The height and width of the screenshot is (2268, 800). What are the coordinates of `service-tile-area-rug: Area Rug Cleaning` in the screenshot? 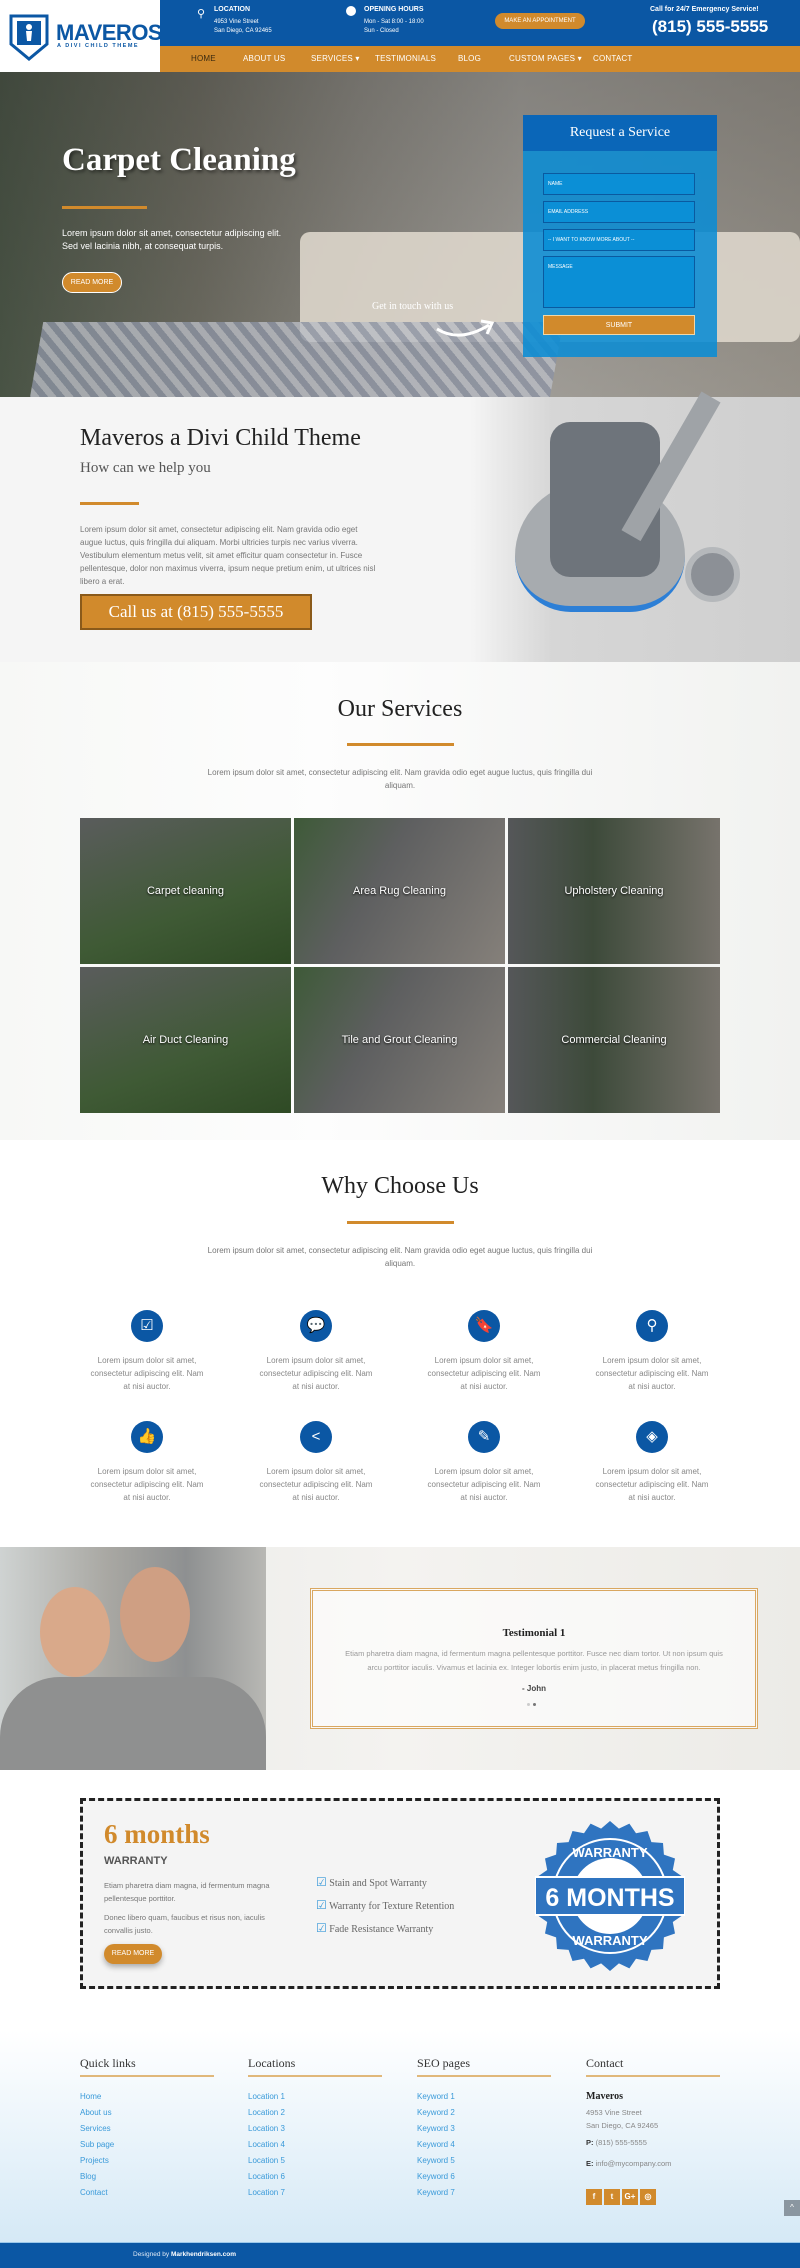 It's located at (399, 891).